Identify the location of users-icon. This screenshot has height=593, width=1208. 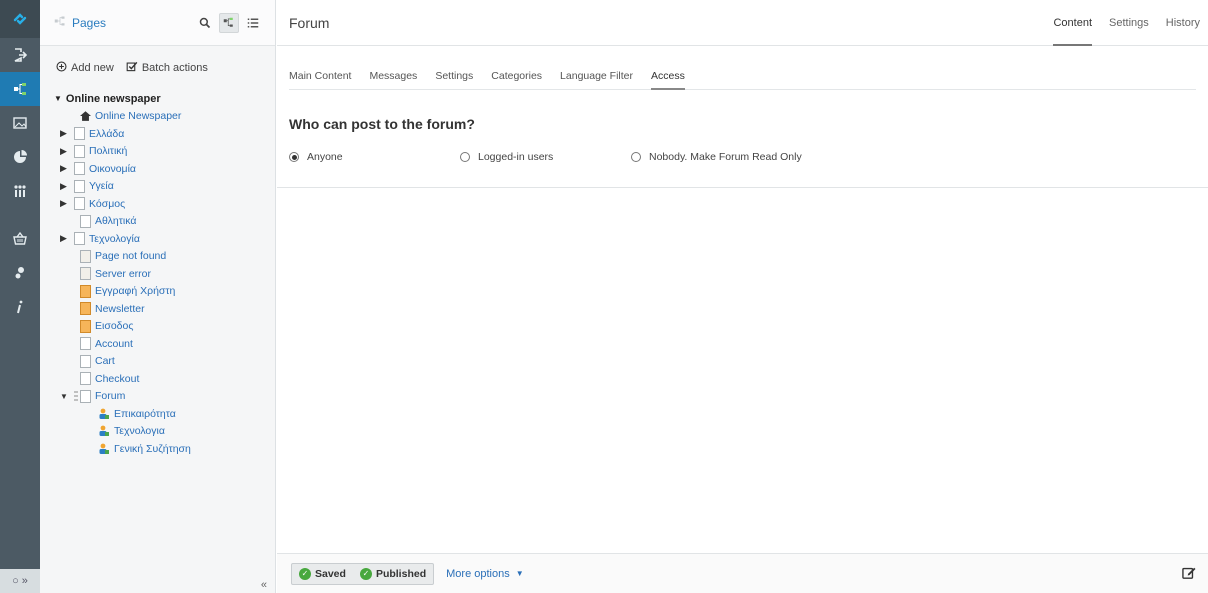
(20, 191).